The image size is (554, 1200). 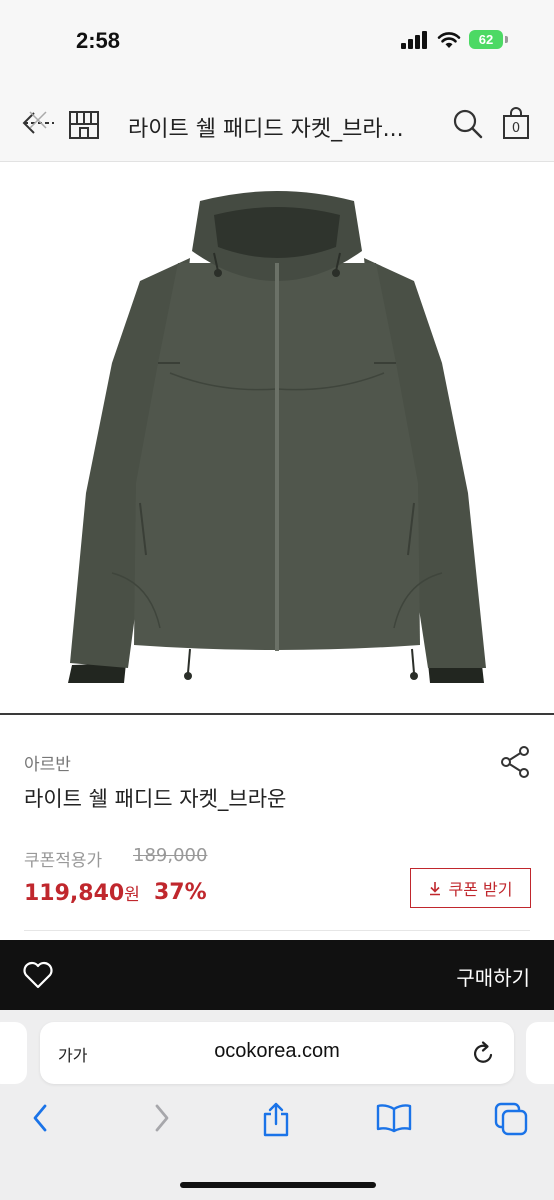 What do you see at coordinates (155, 799) in the screenshot?
I see `product-name: 라이트 쉘 패디드 자켓_브라운` at bounding box center [155, 799].